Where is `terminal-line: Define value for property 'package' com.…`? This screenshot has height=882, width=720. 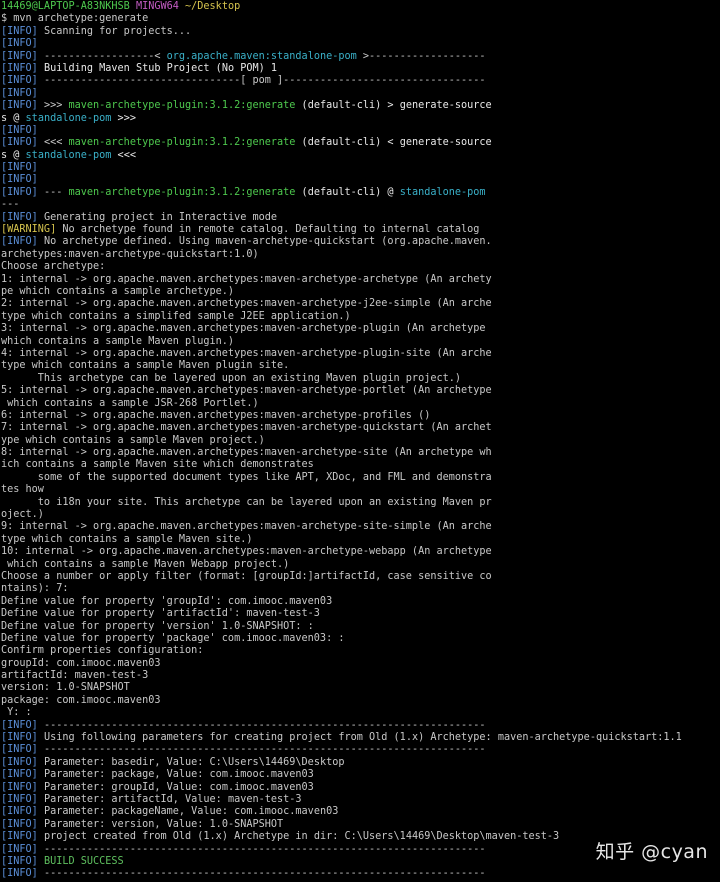
terminal-line: Define value for property 'package' com.… is located at coordinates (360, 639).